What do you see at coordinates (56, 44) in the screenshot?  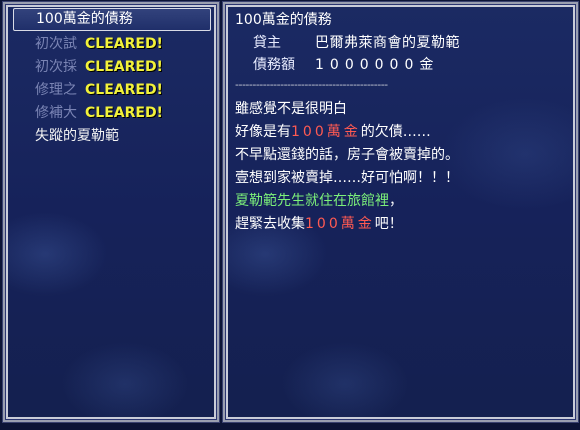 I see `quest-item-label: 初次試` at bounding box center [56, 44].